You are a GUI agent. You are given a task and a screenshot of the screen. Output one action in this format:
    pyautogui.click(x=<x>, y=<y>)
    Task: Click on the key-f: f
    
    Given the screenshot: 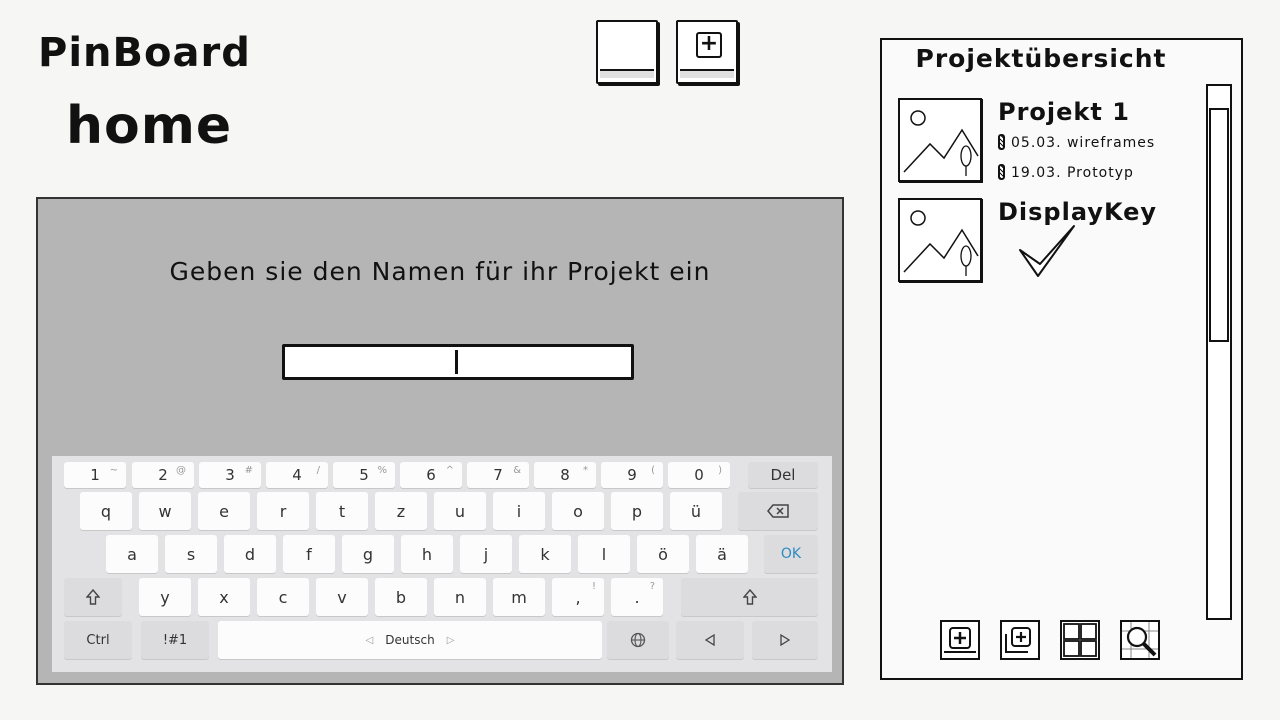 What is the action you would take?
    pyautogui.click(x=309, y=554)
    